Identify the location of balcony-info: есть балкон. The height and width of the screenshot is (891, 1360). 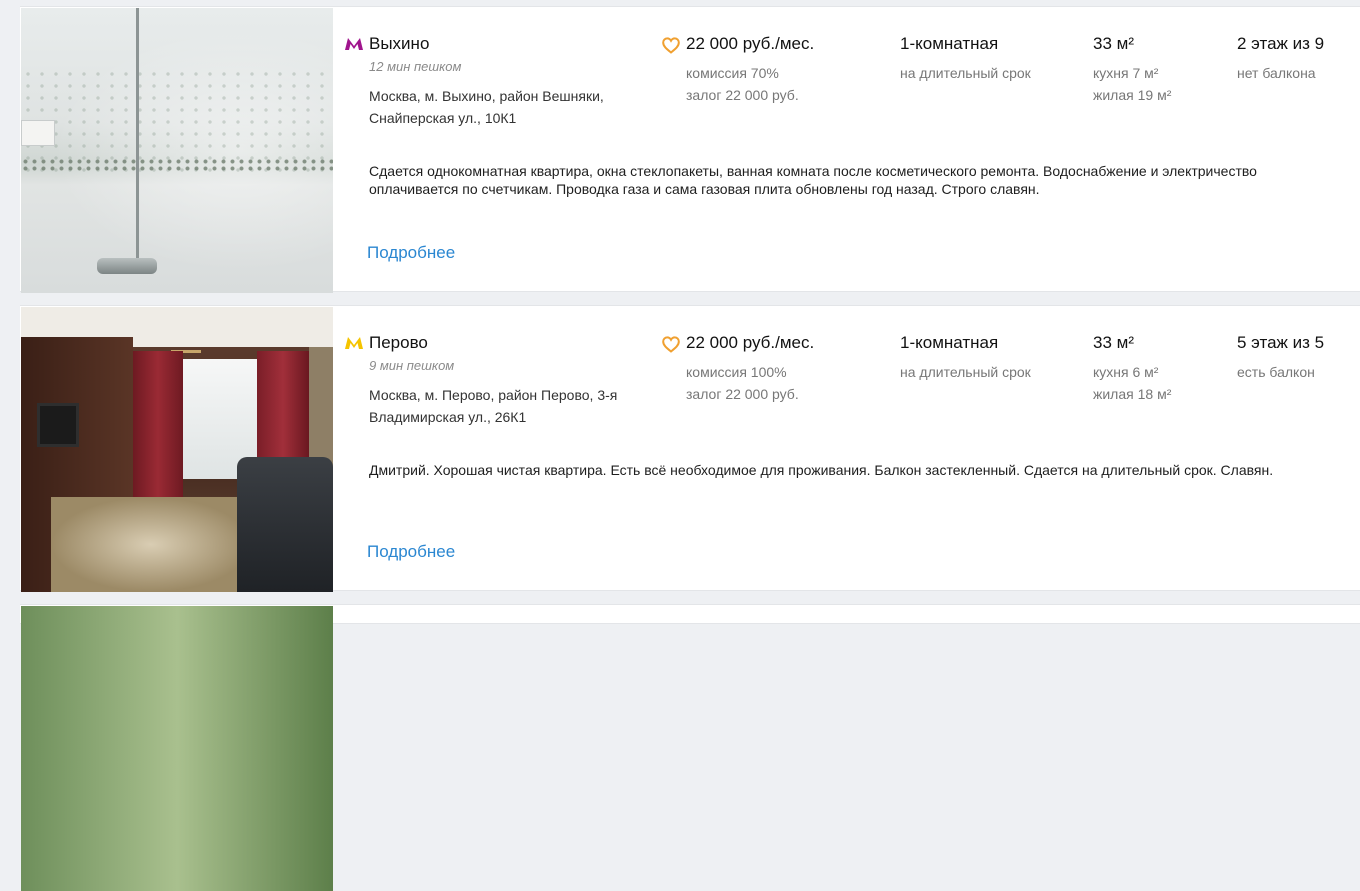
(1276, 372).